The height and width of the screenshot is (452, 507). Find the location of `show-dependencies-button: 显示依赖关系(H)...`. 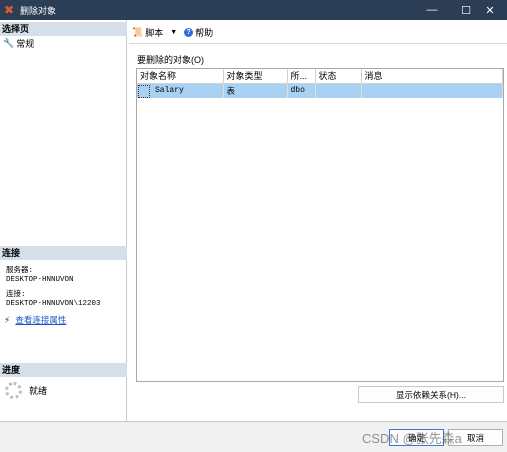

show-dependencies-button: 显示依赖关系(H)... is located at coordinates (431, 394).